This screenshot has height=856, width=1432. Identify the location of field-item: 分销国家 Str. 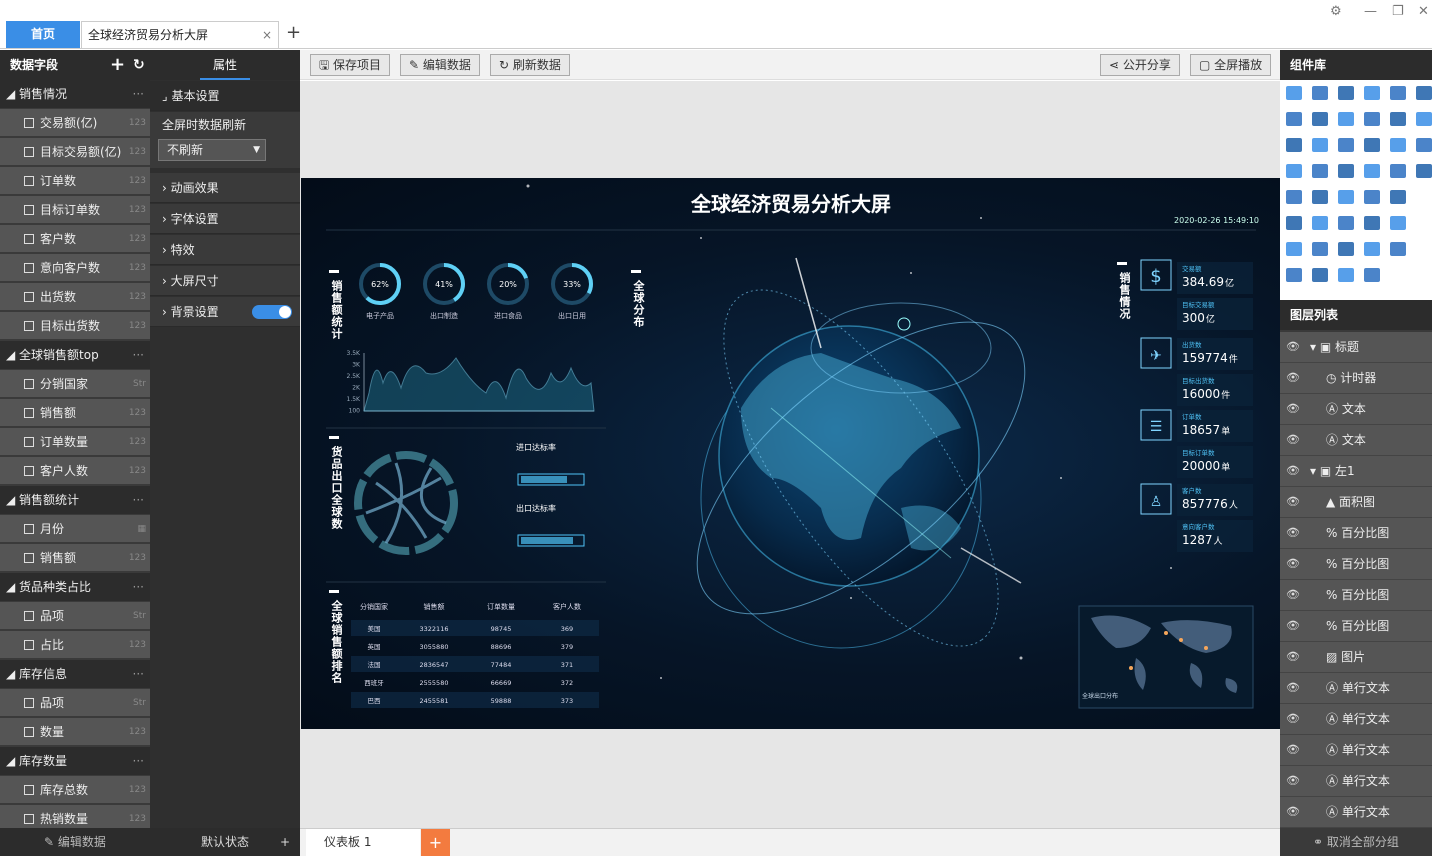
(75, 384).